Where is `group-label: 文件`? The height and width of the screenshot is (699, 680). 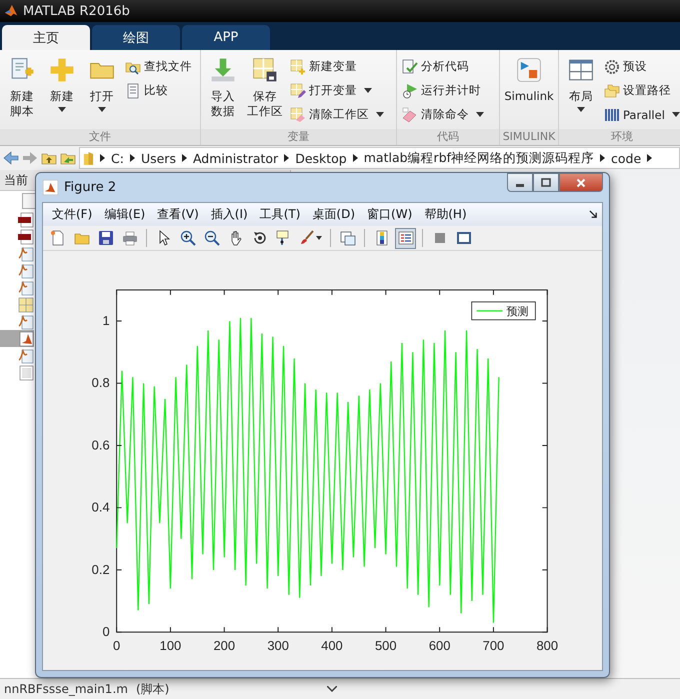
group-label: 文件 is located at coordinates (100, 137).